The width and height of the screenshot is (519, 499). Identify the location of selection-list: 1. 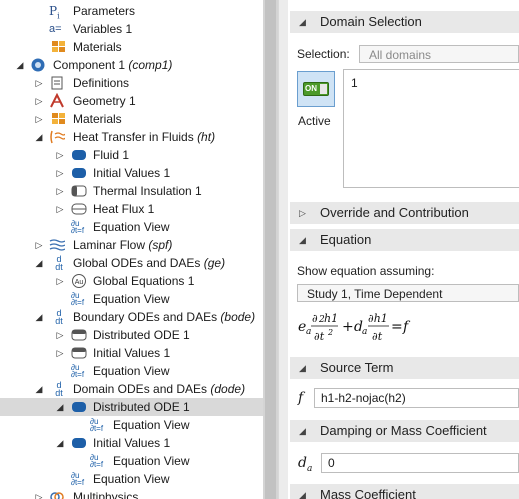
(431, 128).